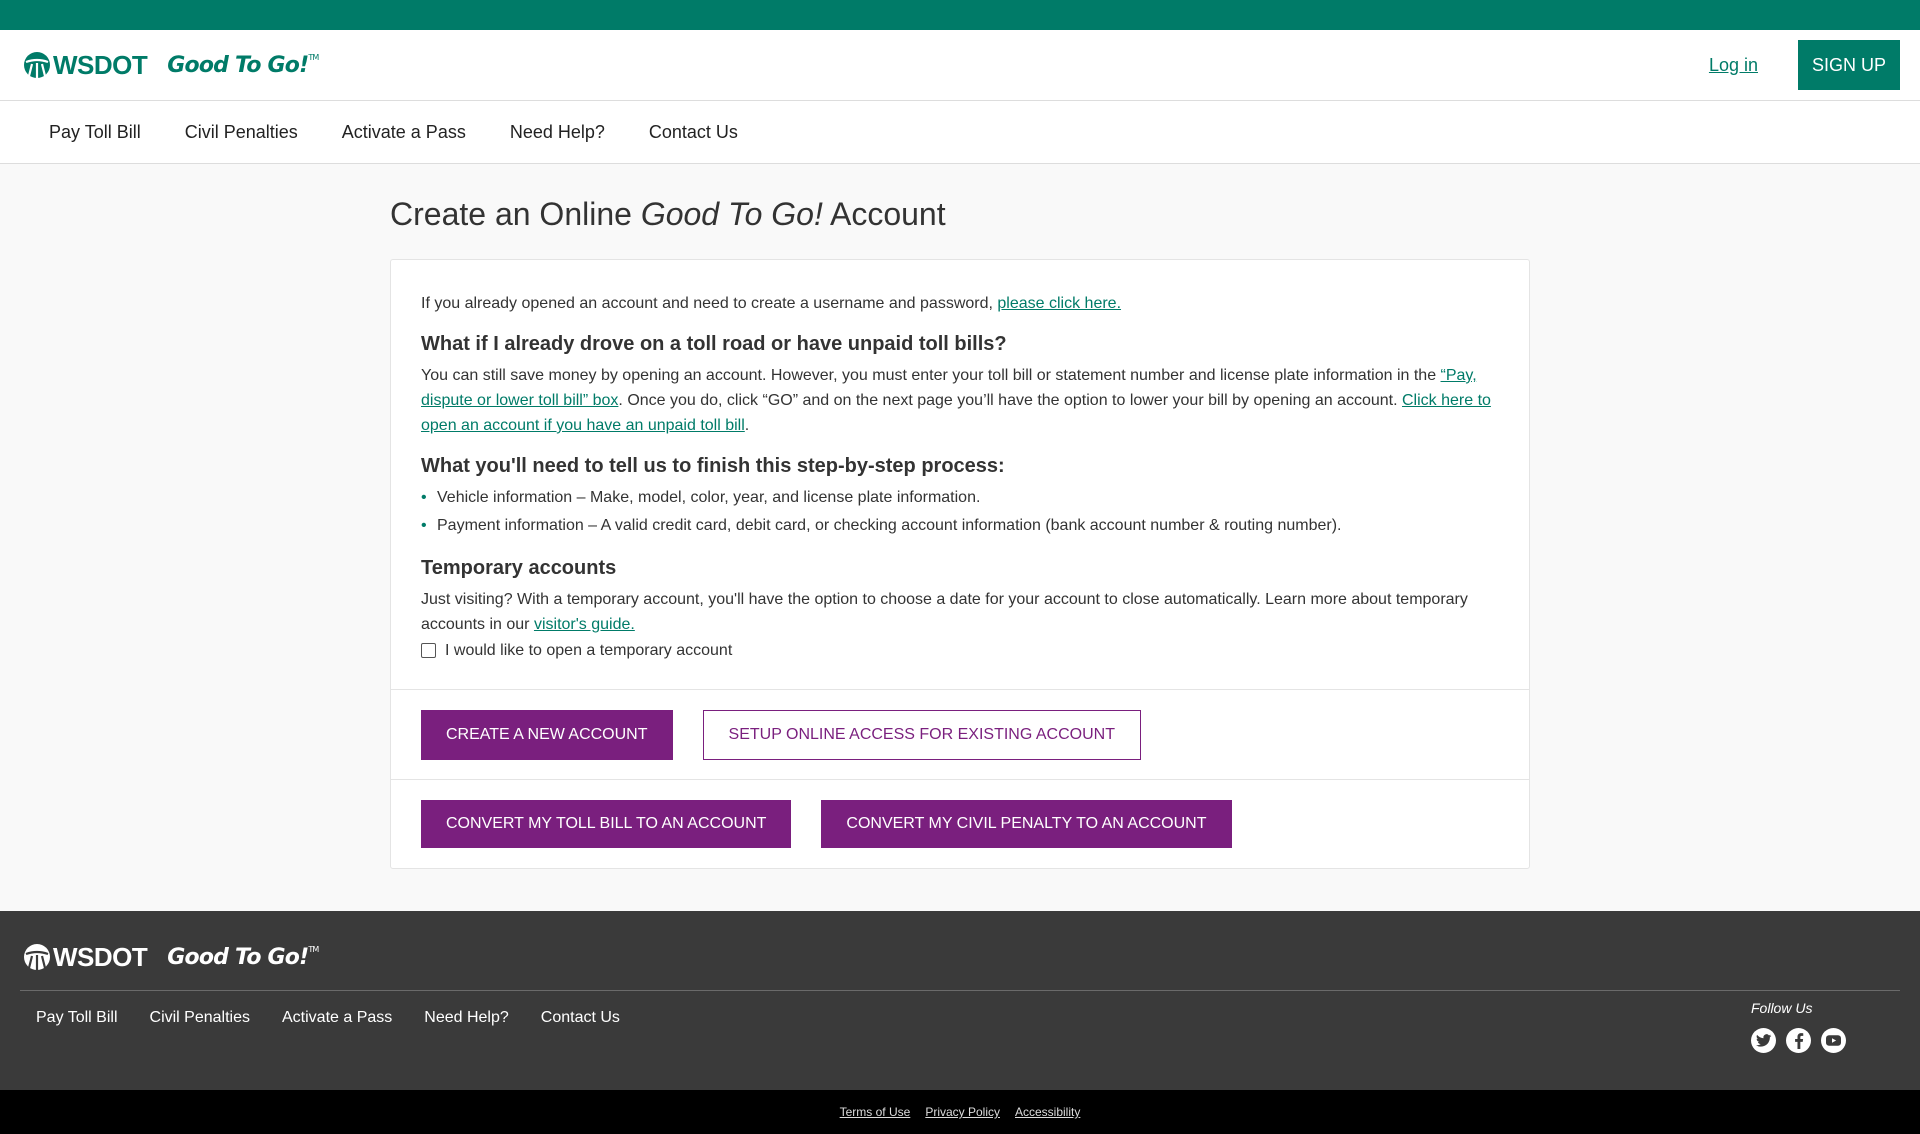 The height and width of the screenshot is (1134, 1920). I want to click on temporary-account-checkbox-label: I would like to open a temporary account, so click(589, 650).